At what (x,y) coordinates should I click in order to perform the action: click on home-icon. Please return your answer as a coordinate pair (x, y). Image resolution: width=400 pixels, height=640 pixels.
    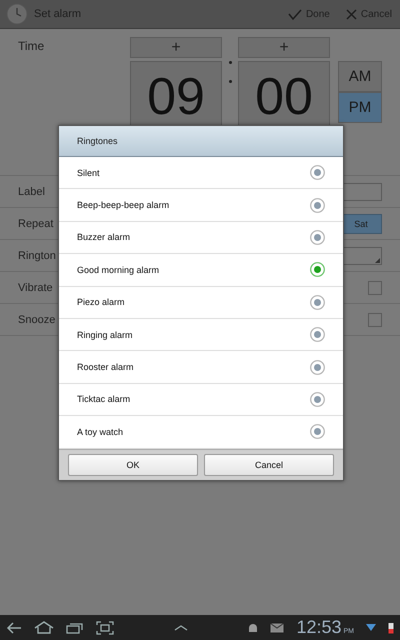
    Looking at the image, I should click on (44, 627).